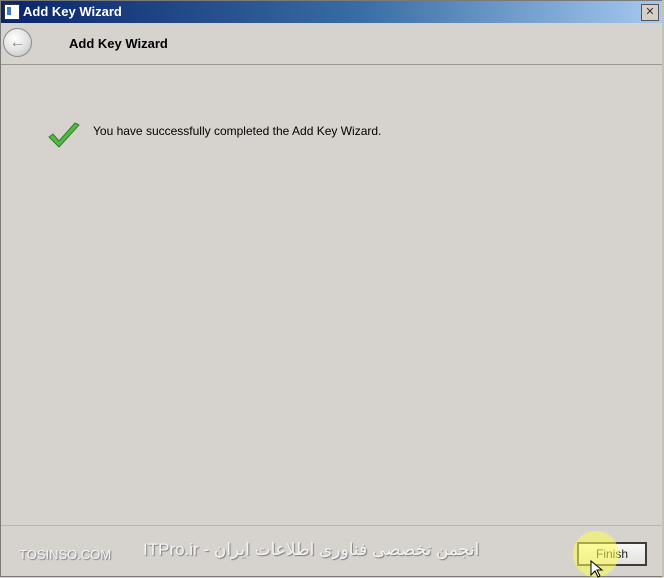 The width and height of the screenshot is (664, 578). I want to click on title-bar: Add Key Wizard ✕, so click(332, 12).